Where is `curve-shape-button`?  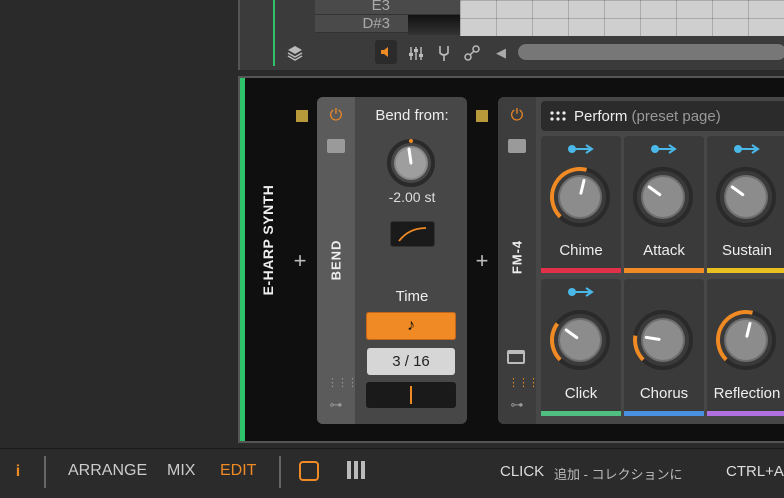 curve-shape-button is located at coordinates (412, 234).